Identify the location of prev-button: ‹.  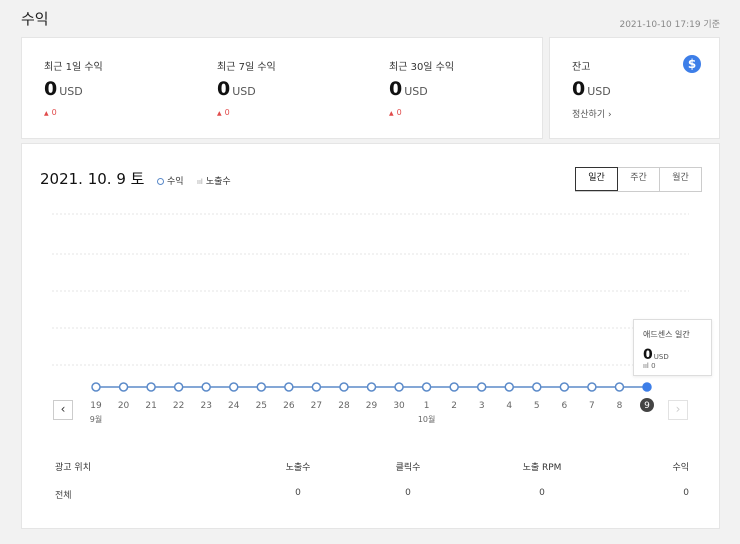
(63, 410).